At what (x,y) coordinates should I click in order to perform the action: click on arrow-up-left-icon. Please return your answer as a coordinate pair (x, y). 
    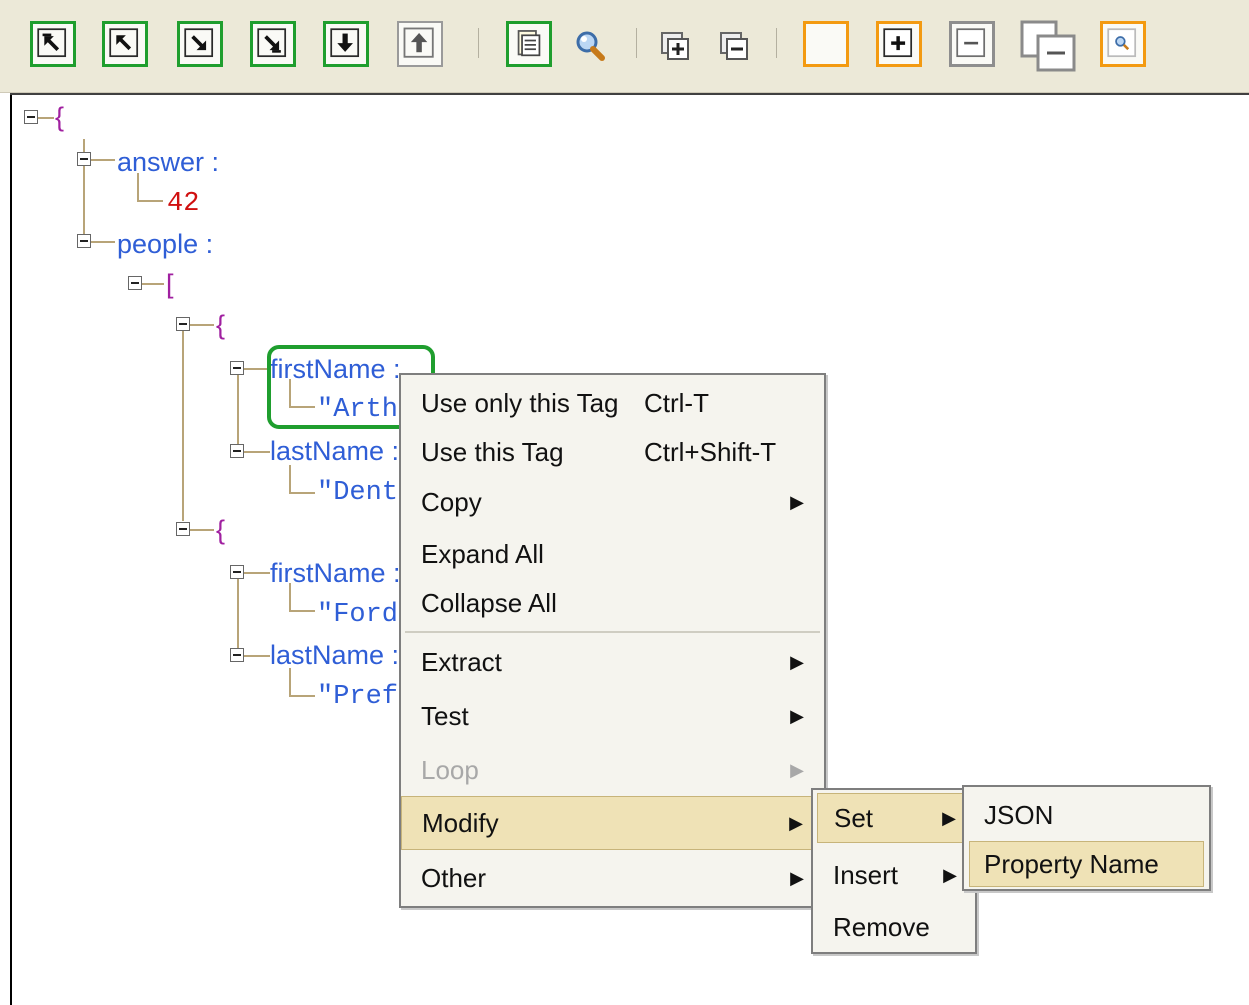
    Looking at the image, I should click on (124, 43).